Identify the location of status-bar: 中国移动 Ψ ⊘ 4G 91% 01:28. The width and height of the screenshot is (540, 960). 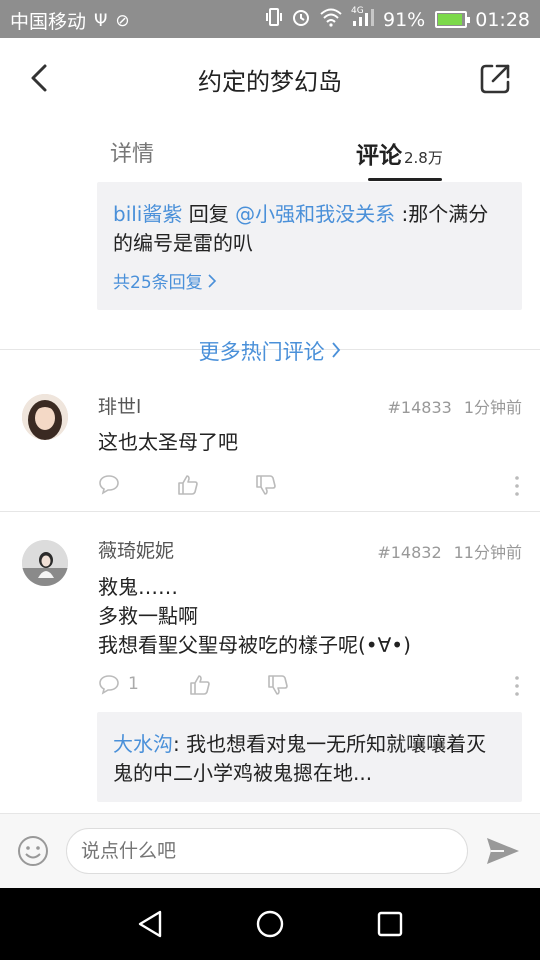
(270, 19).